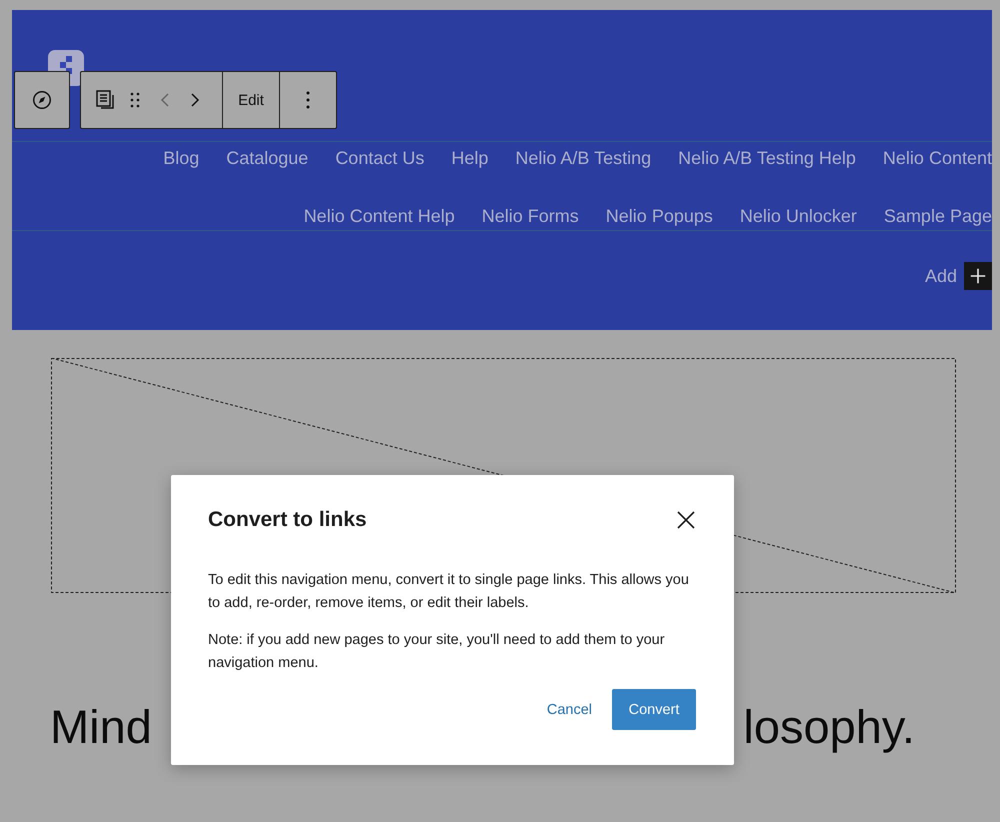  Describe the element at coordinates (181, 158) in the screenshot. I see `nav-link: Blog` at that location.